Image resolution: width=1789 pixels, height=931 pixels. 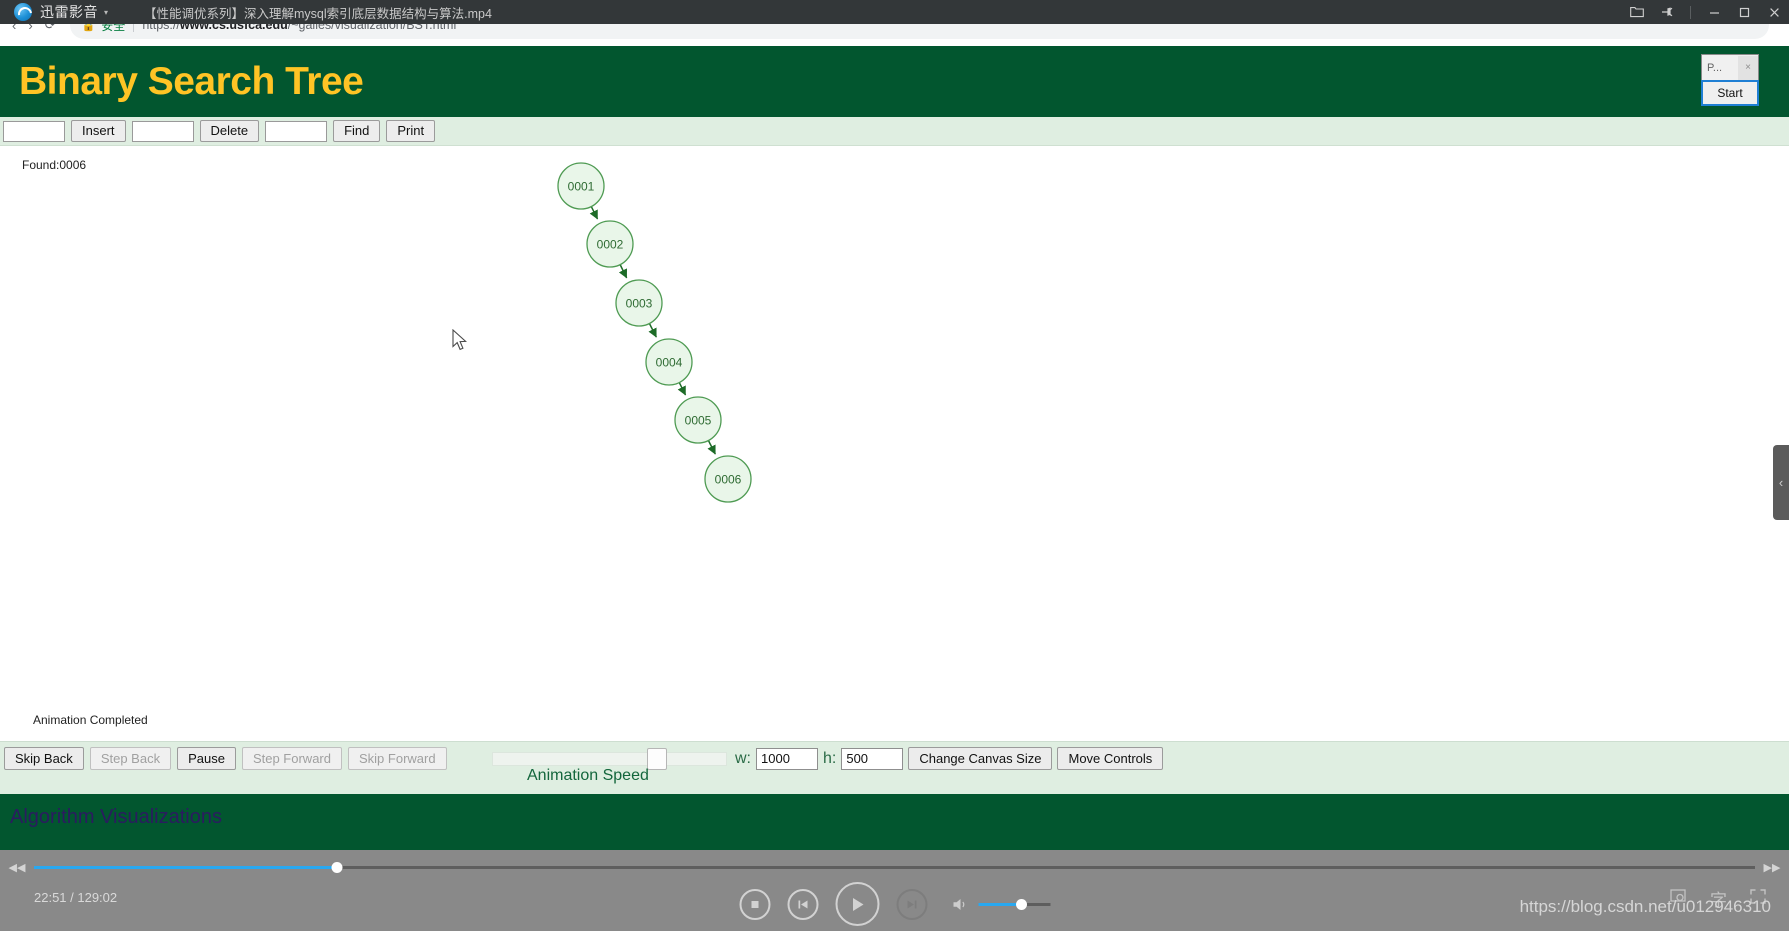 What do you see at coordinates (44, 758) in the screenshot?
I see `skip-back-button: Skip Back` at bounding box center [44, 758].